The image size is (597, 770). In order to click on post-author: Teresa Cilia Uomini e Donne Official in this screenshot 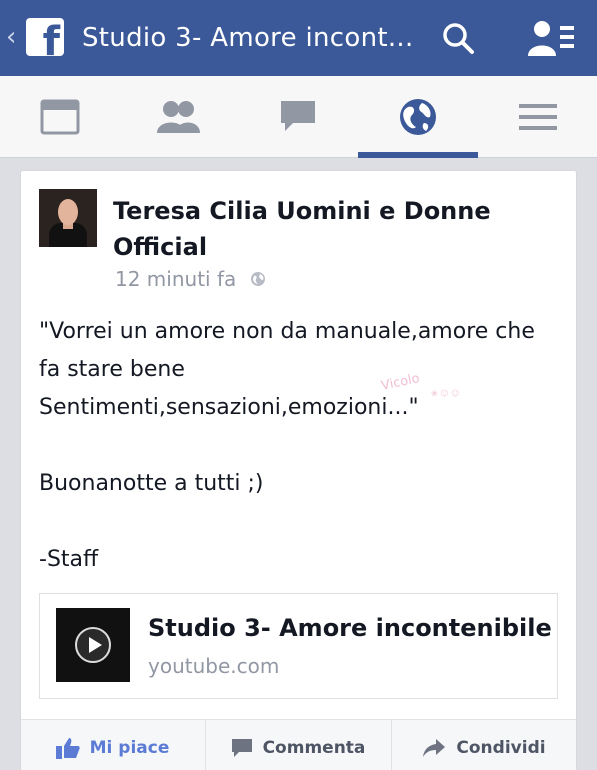, I will do `click(333, 229)`.